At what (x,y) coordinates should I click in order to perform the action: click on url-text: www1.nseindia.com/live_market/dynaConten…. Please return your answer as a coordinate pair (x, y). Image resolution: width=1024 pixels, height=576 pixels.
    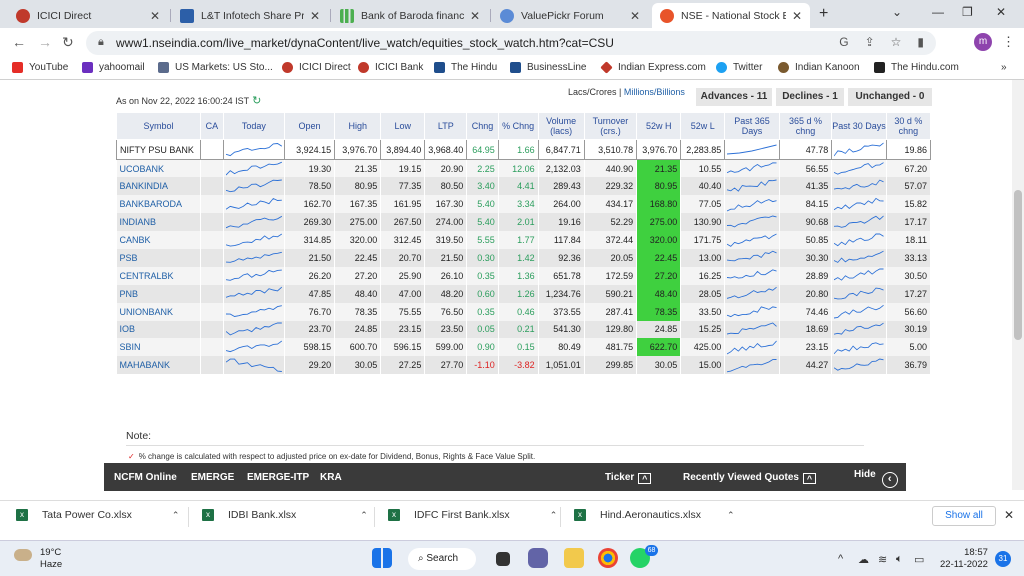
    Looking at the image, I should click on (365, 43).